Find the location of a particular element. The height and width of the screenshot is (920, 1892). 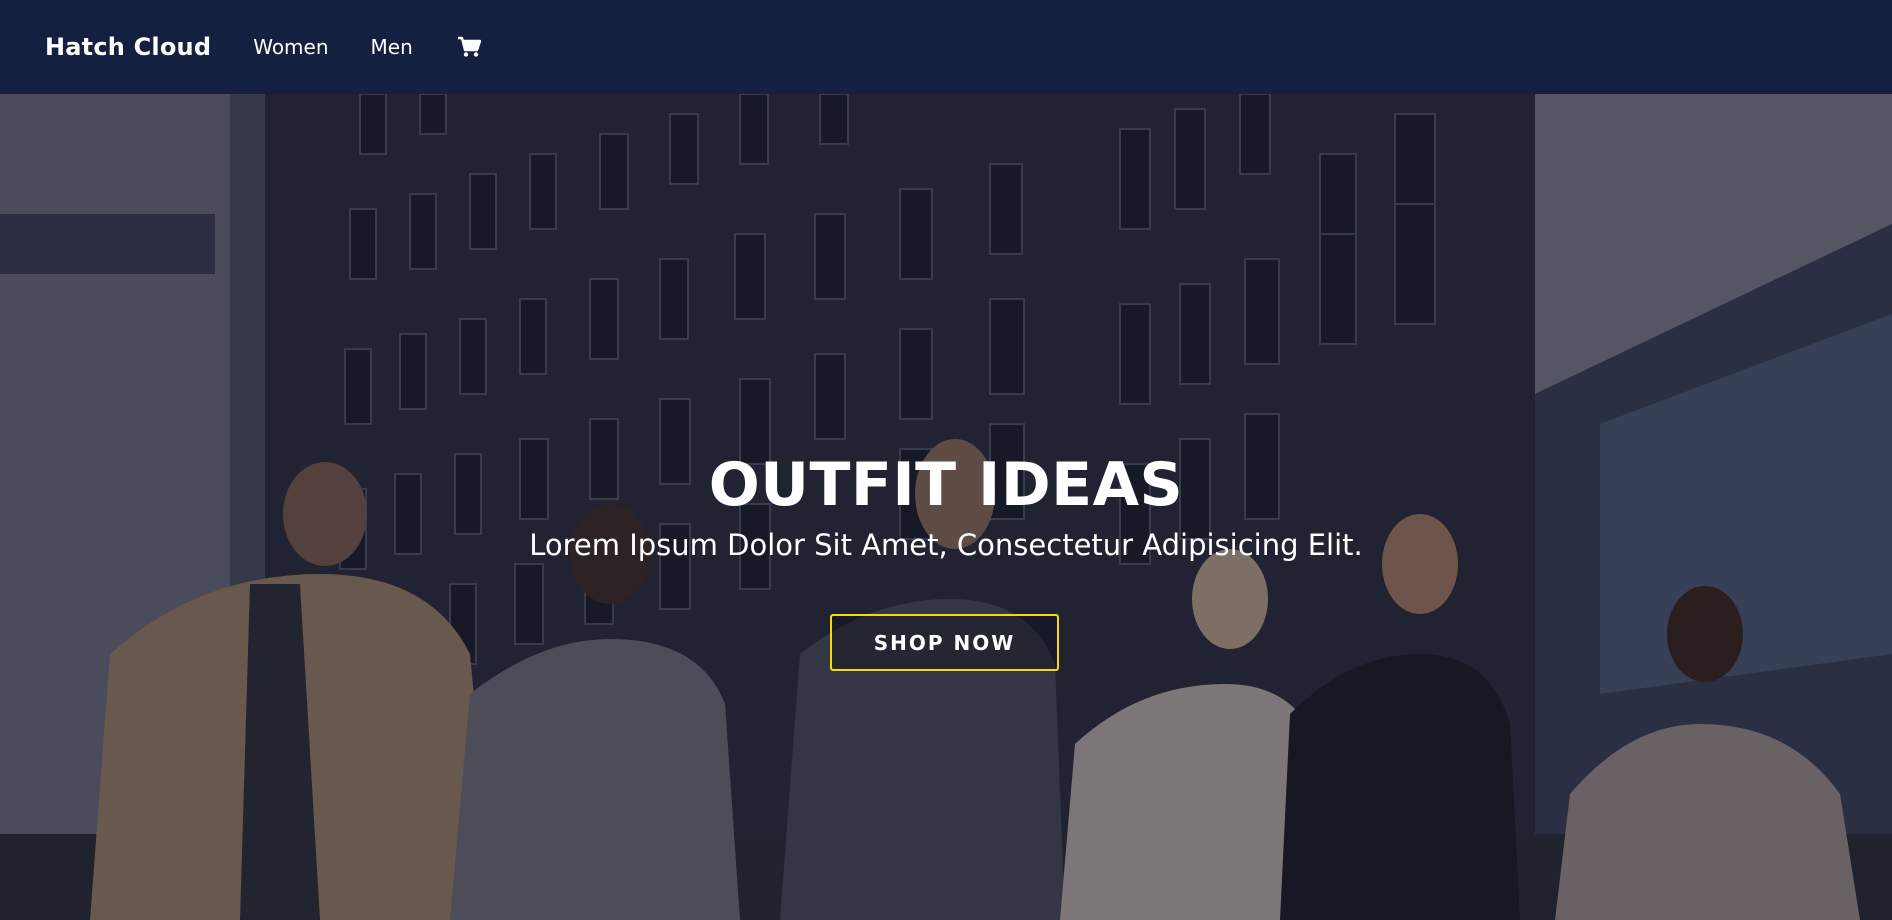

shopping-cart-icon is located at coordinates (469, 47).